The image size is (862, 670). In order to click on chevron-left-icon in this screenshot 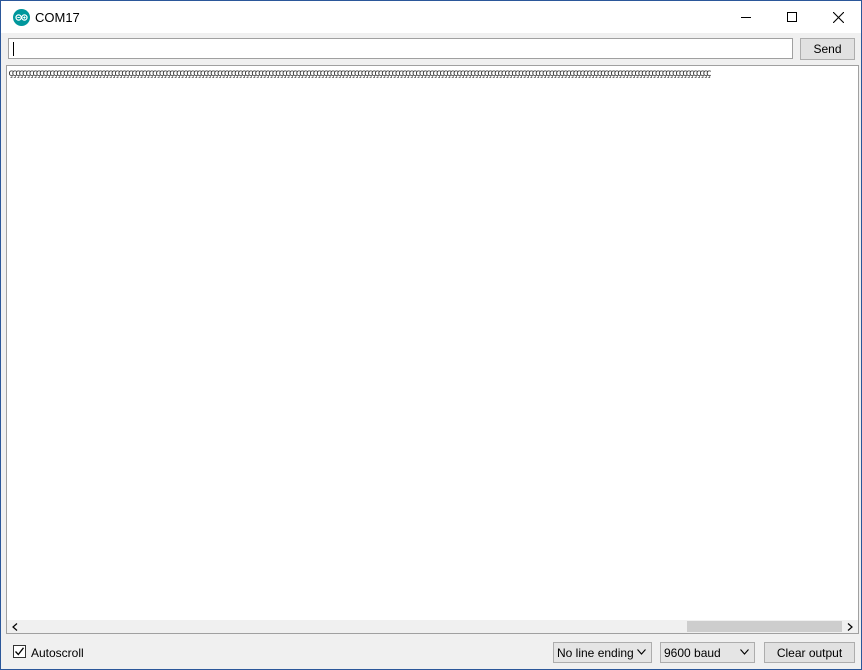, I will do `click(15, 626)`.